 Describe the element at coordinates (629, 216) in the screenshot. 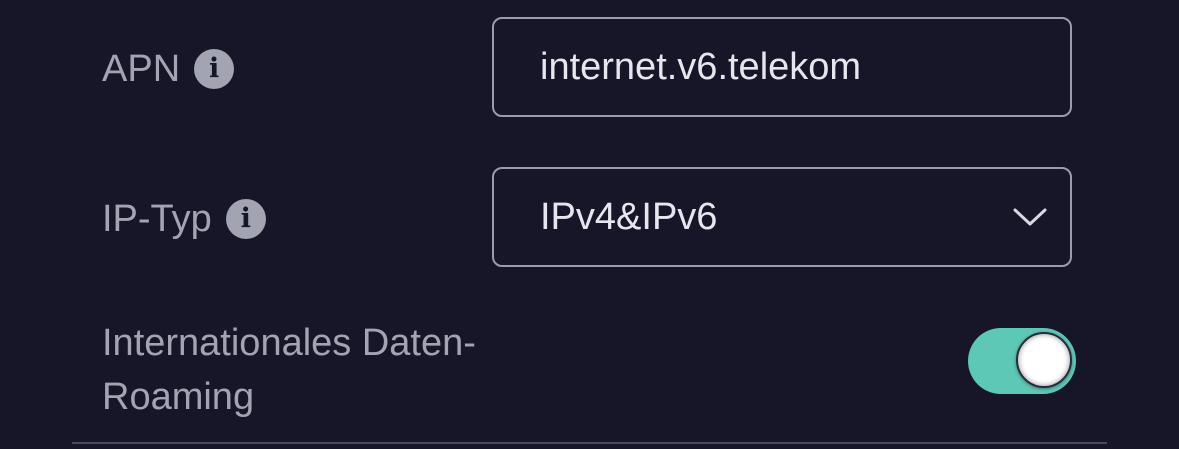

I see `ip-type-selected-value: IPv4&IPv6` at that location.